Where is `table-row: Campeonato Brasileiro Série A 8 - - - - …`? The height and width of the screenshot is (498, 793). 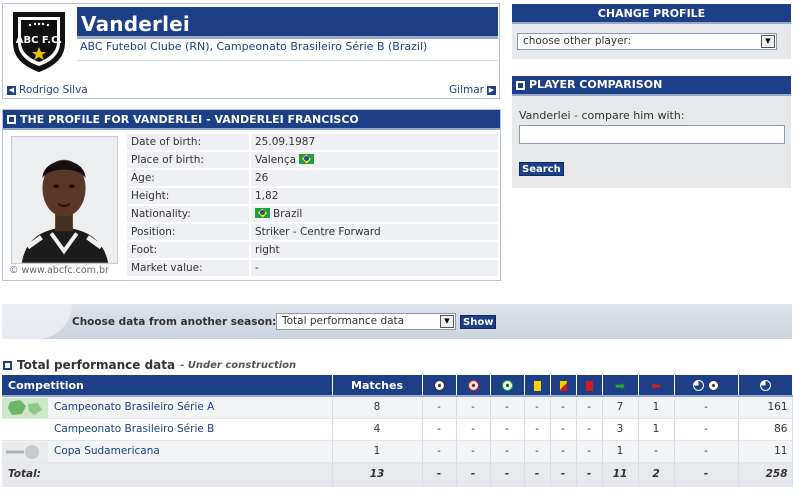
table-row: Campeonato Brasileiro Série A 8 - - - - … is located at coordinates (397, 407).